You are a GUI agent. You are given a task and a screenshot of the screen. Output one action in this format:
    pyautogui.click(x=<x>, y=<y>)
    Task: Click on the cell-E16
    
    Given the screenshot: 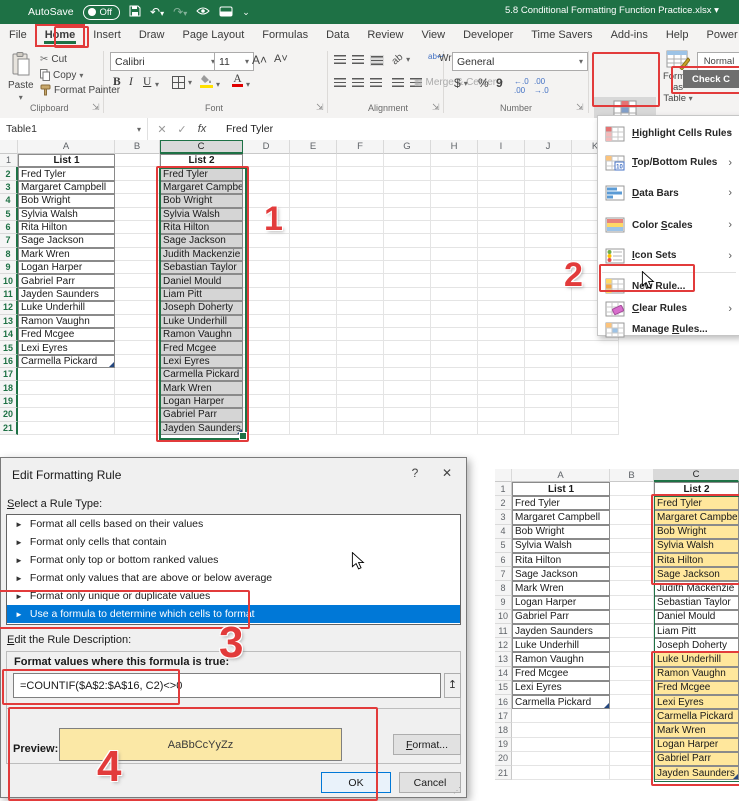 What is the action you would take?
    pyautogui.click(x=313, y=361)
    